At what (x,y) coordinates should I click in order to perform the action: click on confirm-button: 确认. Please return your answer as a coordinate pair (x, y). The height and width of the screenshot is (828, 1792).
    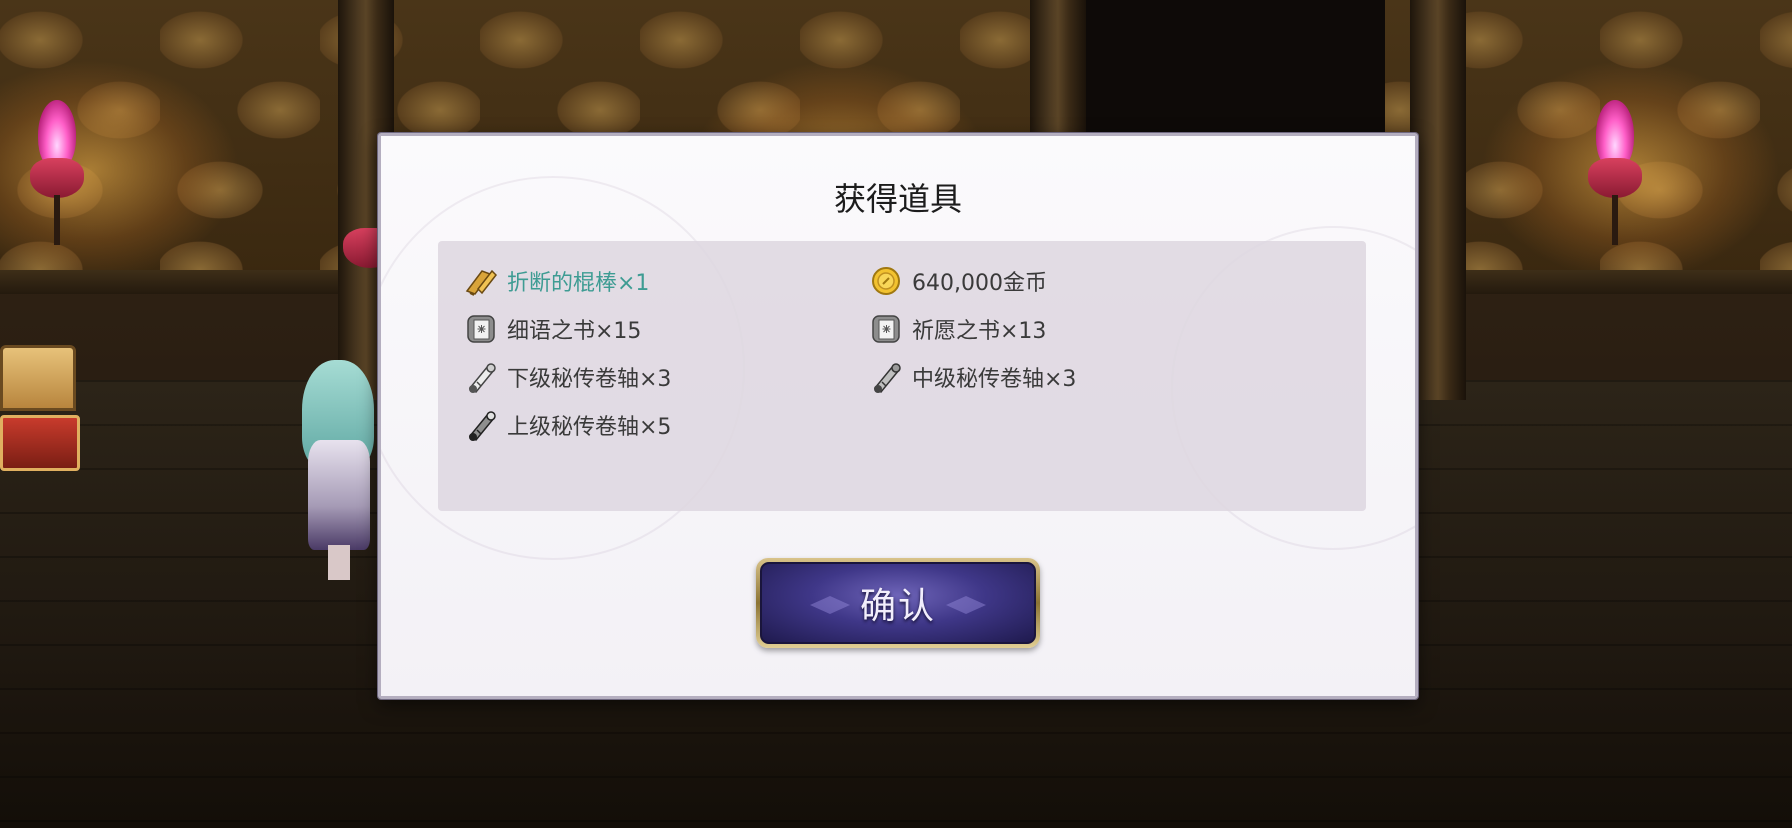
    Looking at the image, I should click on (898, 603).